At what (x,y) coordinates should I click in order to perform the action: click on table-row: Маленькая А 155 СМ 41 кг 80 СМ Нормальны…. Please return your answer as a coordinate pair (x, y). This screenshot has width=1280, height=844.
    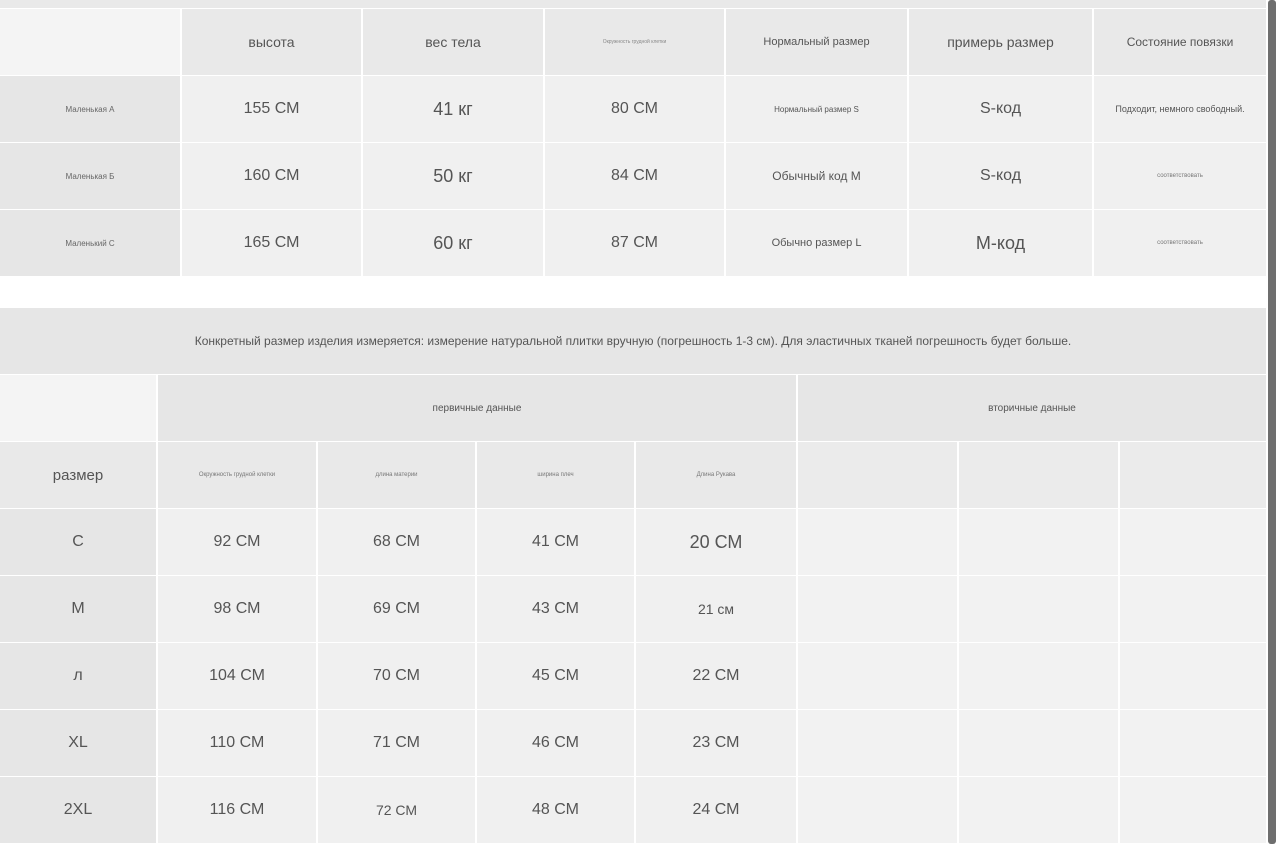
    Looking at the image, I should click on (633, 109).